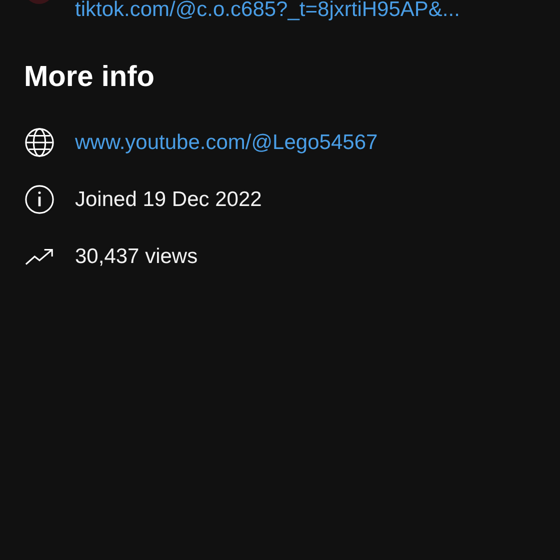 This screenshot has height=560, width=560. Describe the element at coordinates (90, 77) in the screenshot. I see `section-title: More info` at that location.